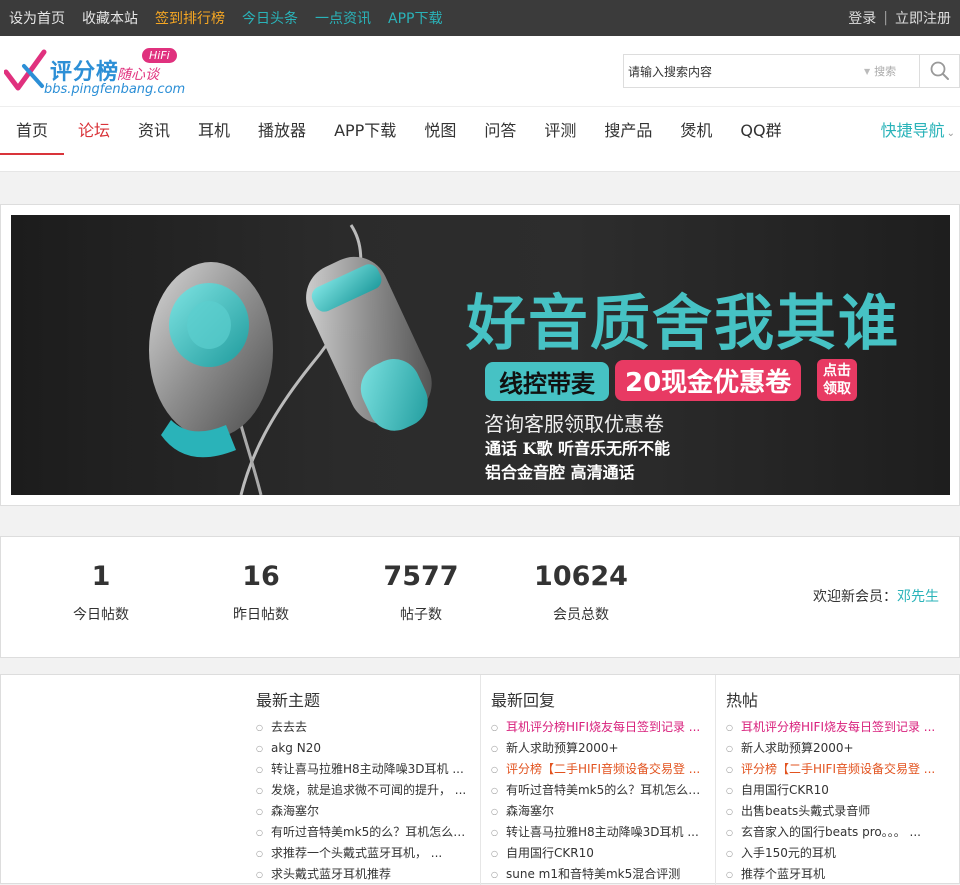  What do you see at coordinates (683, 324) in the screenshot?
I see `banner-headline: 好音质舍我其谁` at bounding box center [683, 324].